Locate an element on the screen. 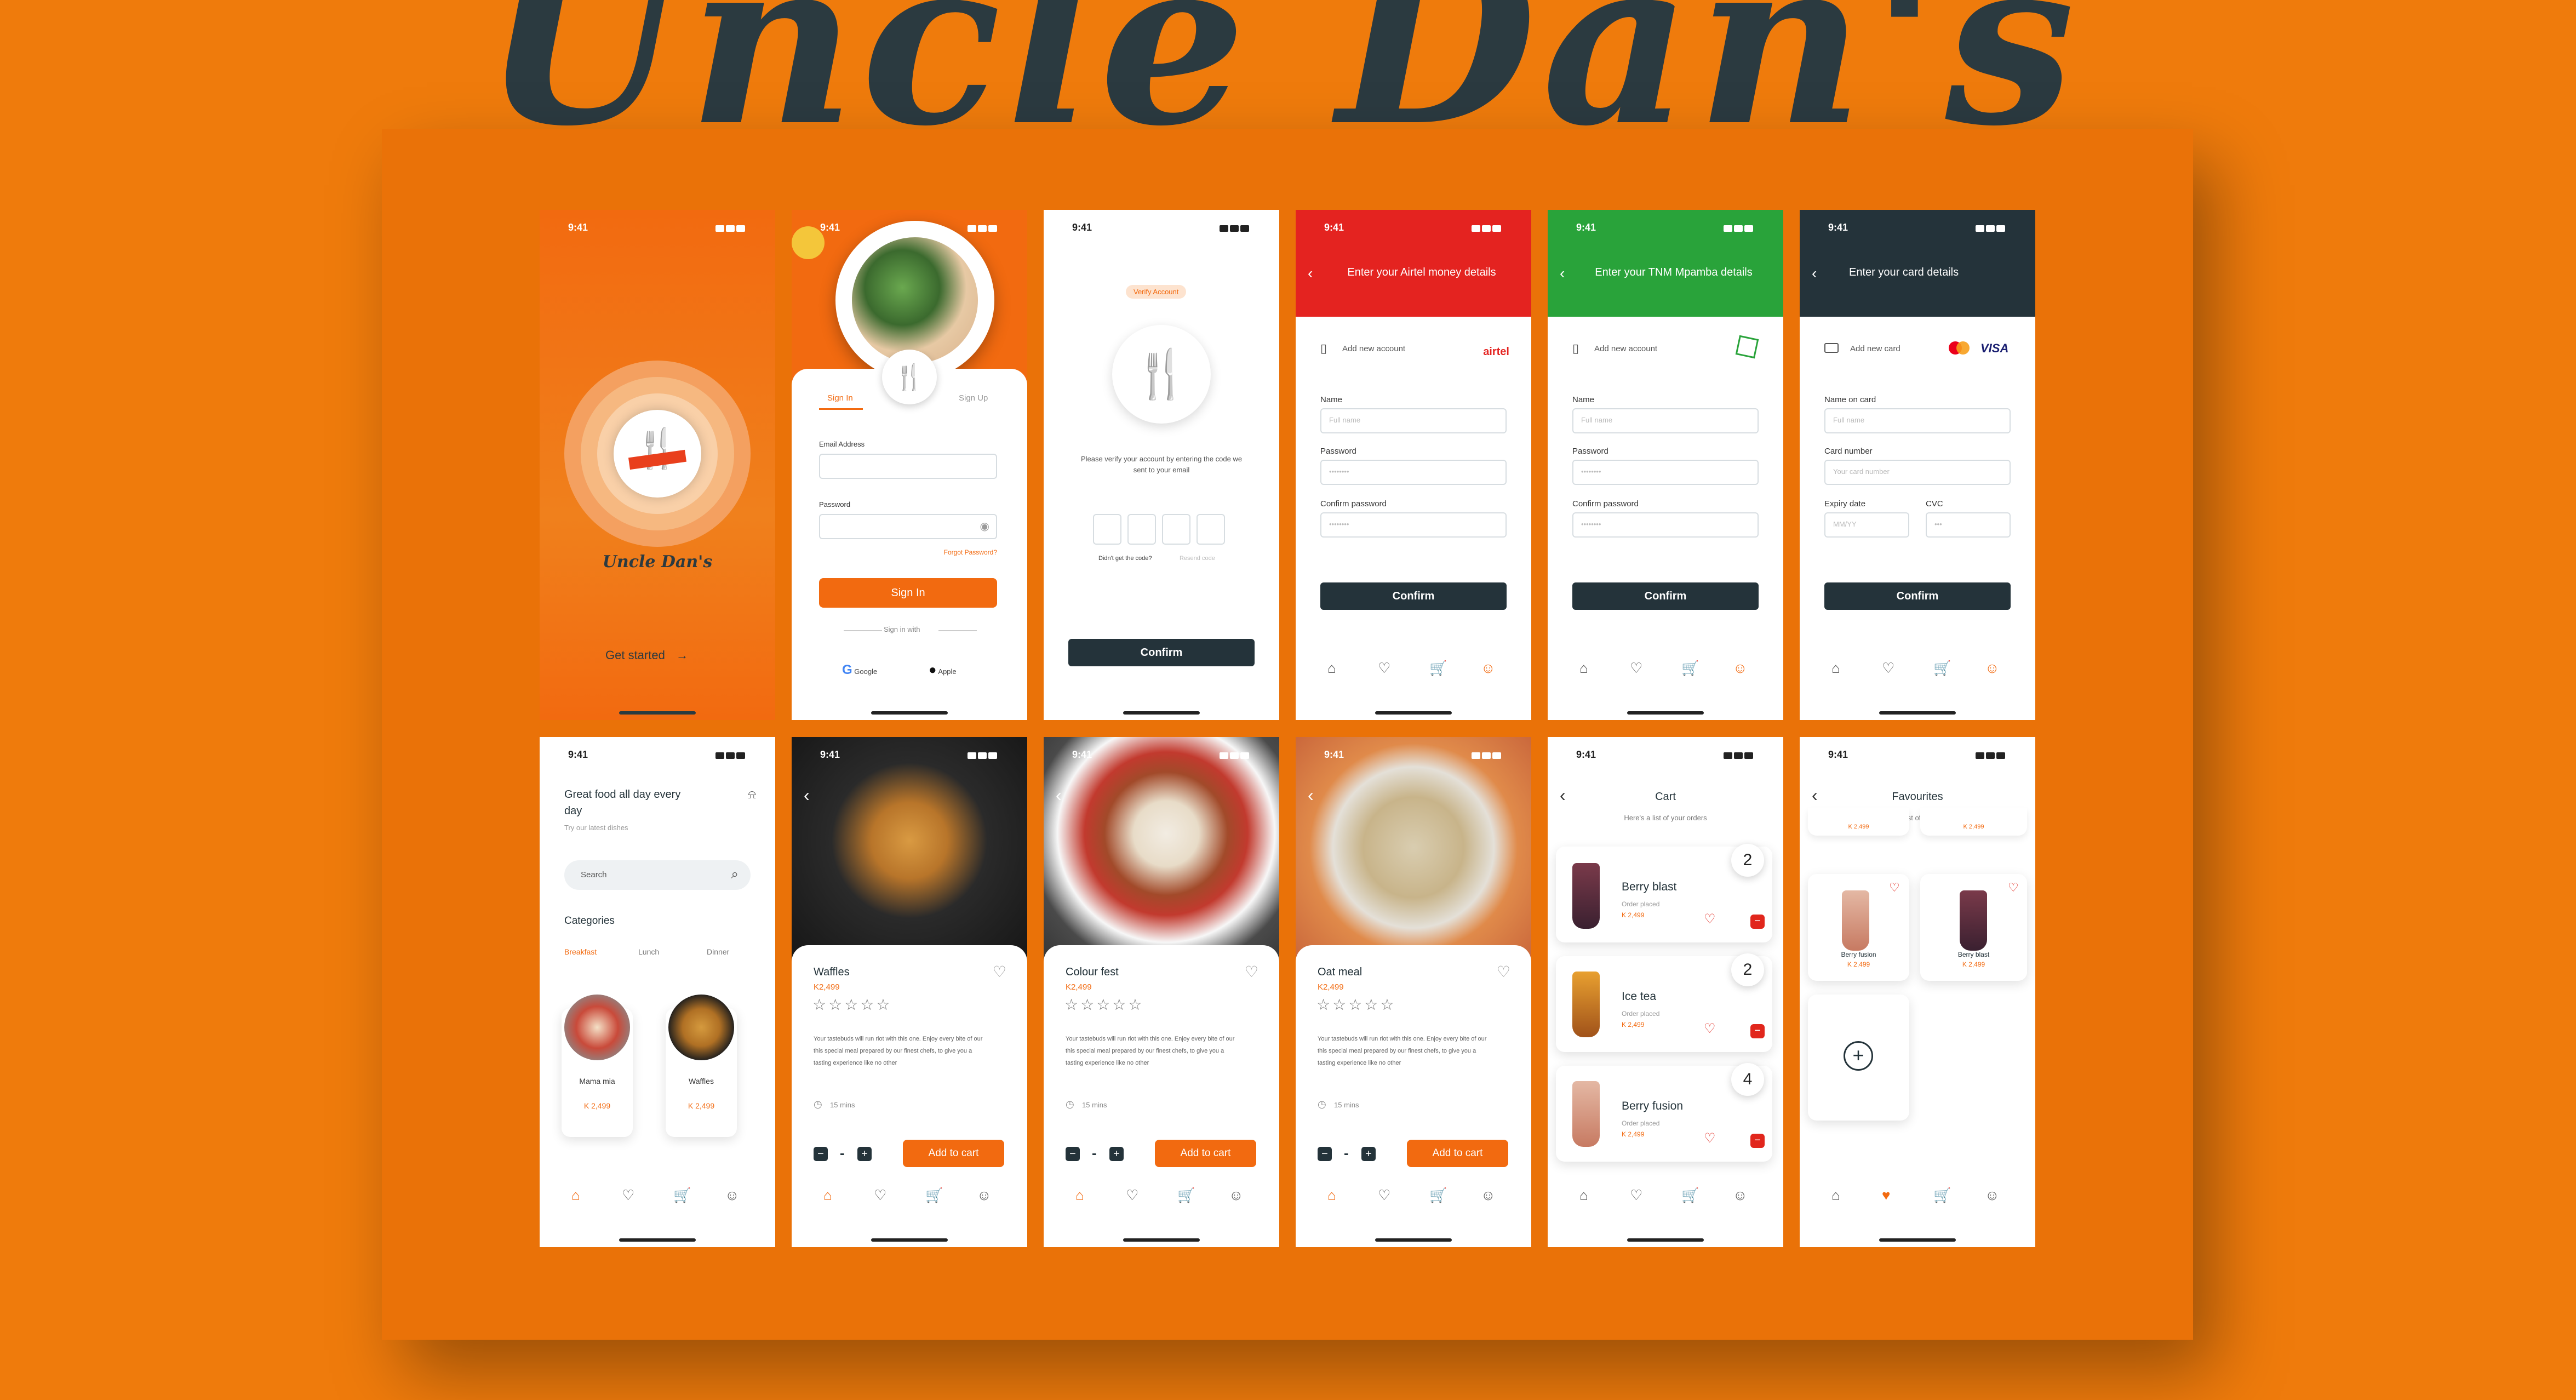  fav-card: ♡ Berry blast K 2,499 is located at coordinates (1973, 927).